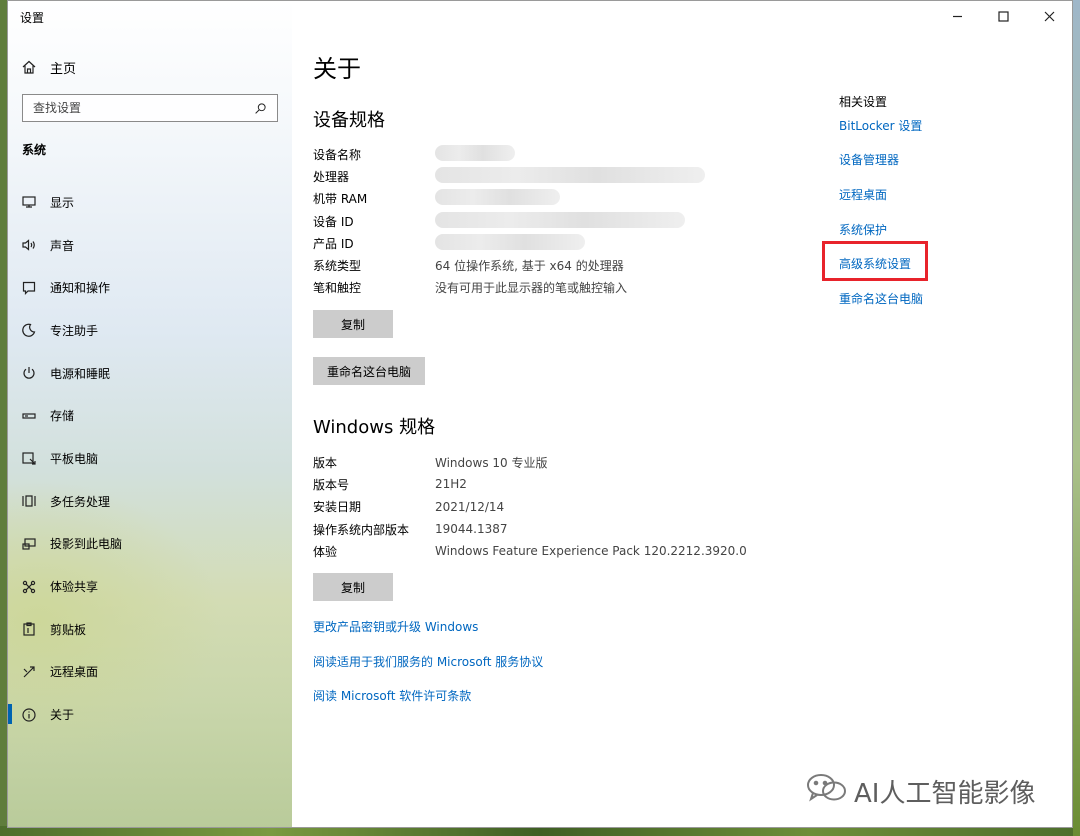 This screenshot has width=1080, height=836. I want to click on sidebar-item-label: 专注助手, so click(74, 330).